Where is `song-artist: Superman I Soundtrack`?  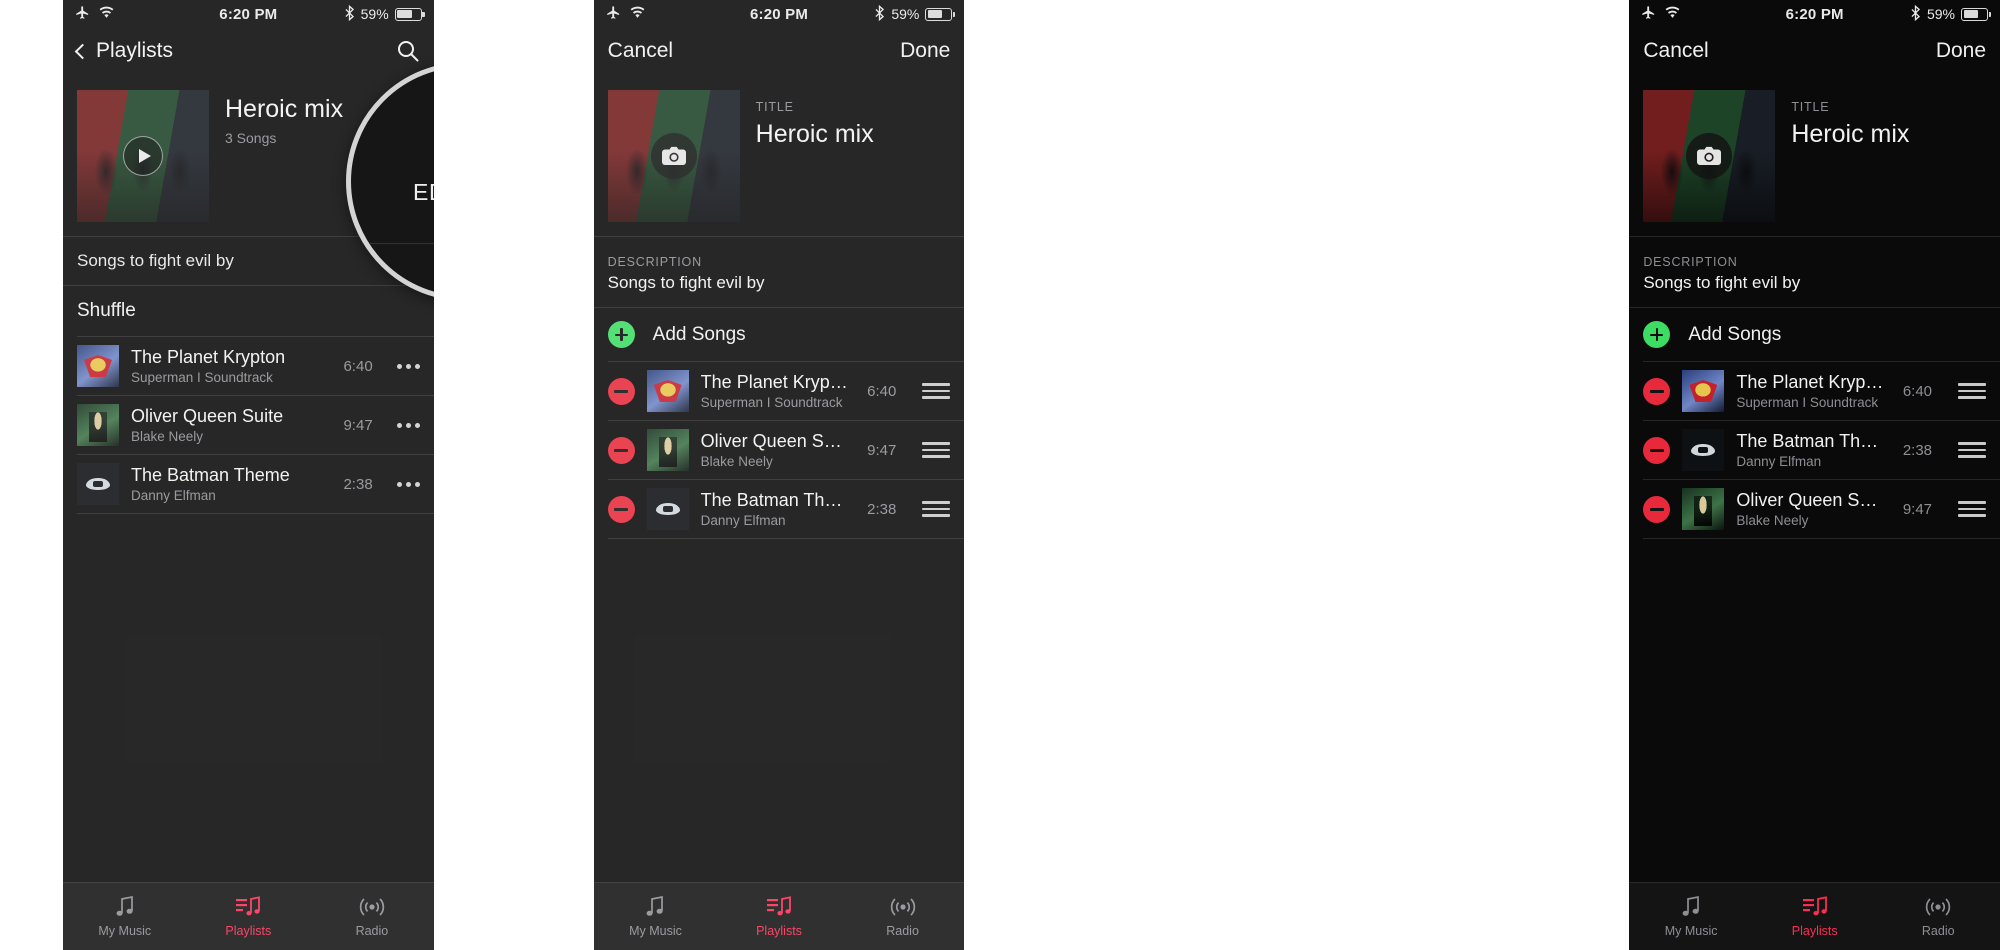 song-artist: Superman I Soundtrack is located at coordinates (1807, 402).